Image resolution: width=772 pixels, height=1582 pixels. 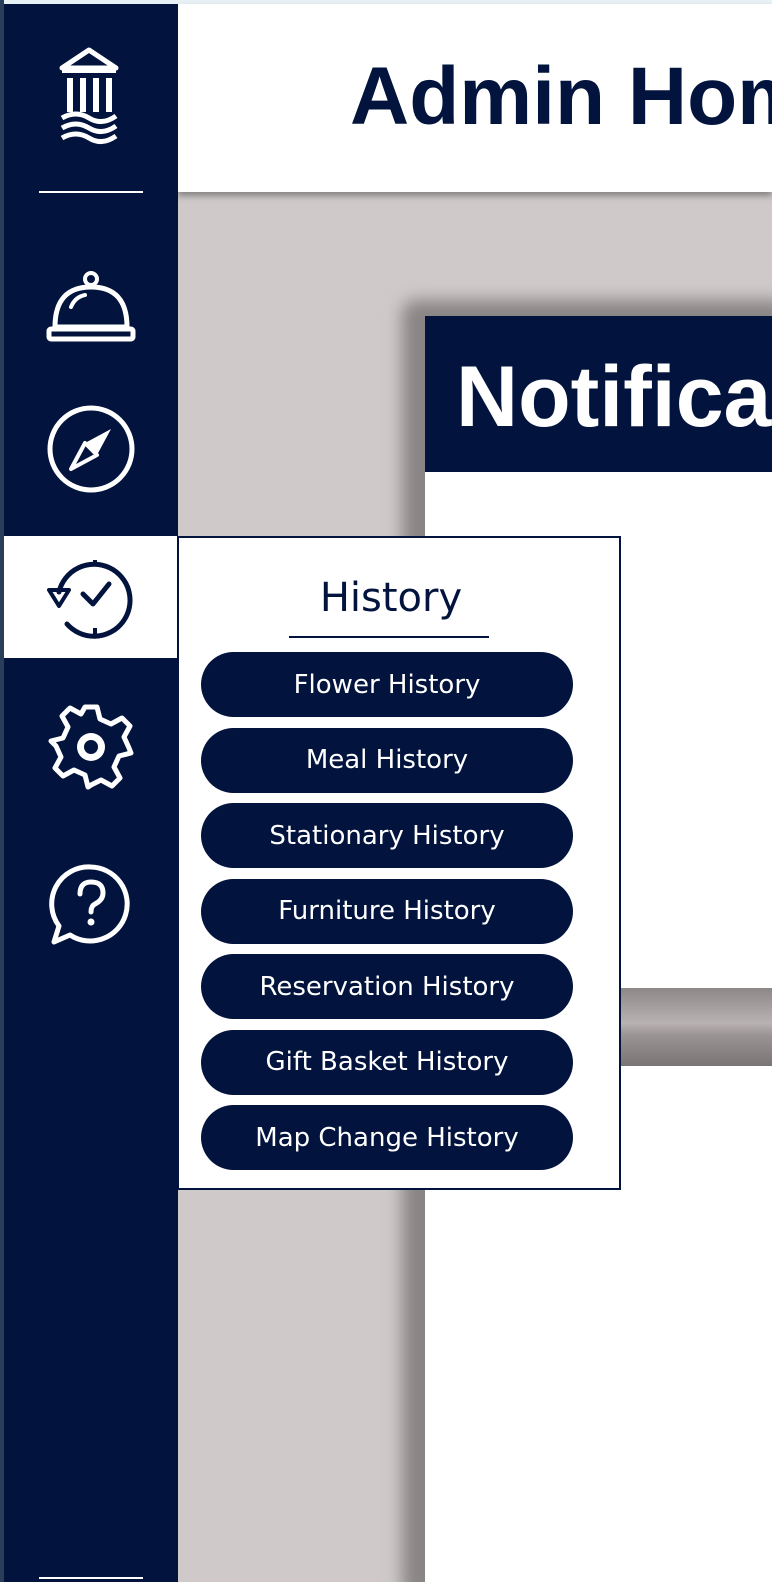 I want to click on sidebar-item-settings, so click(x=91, y=747).